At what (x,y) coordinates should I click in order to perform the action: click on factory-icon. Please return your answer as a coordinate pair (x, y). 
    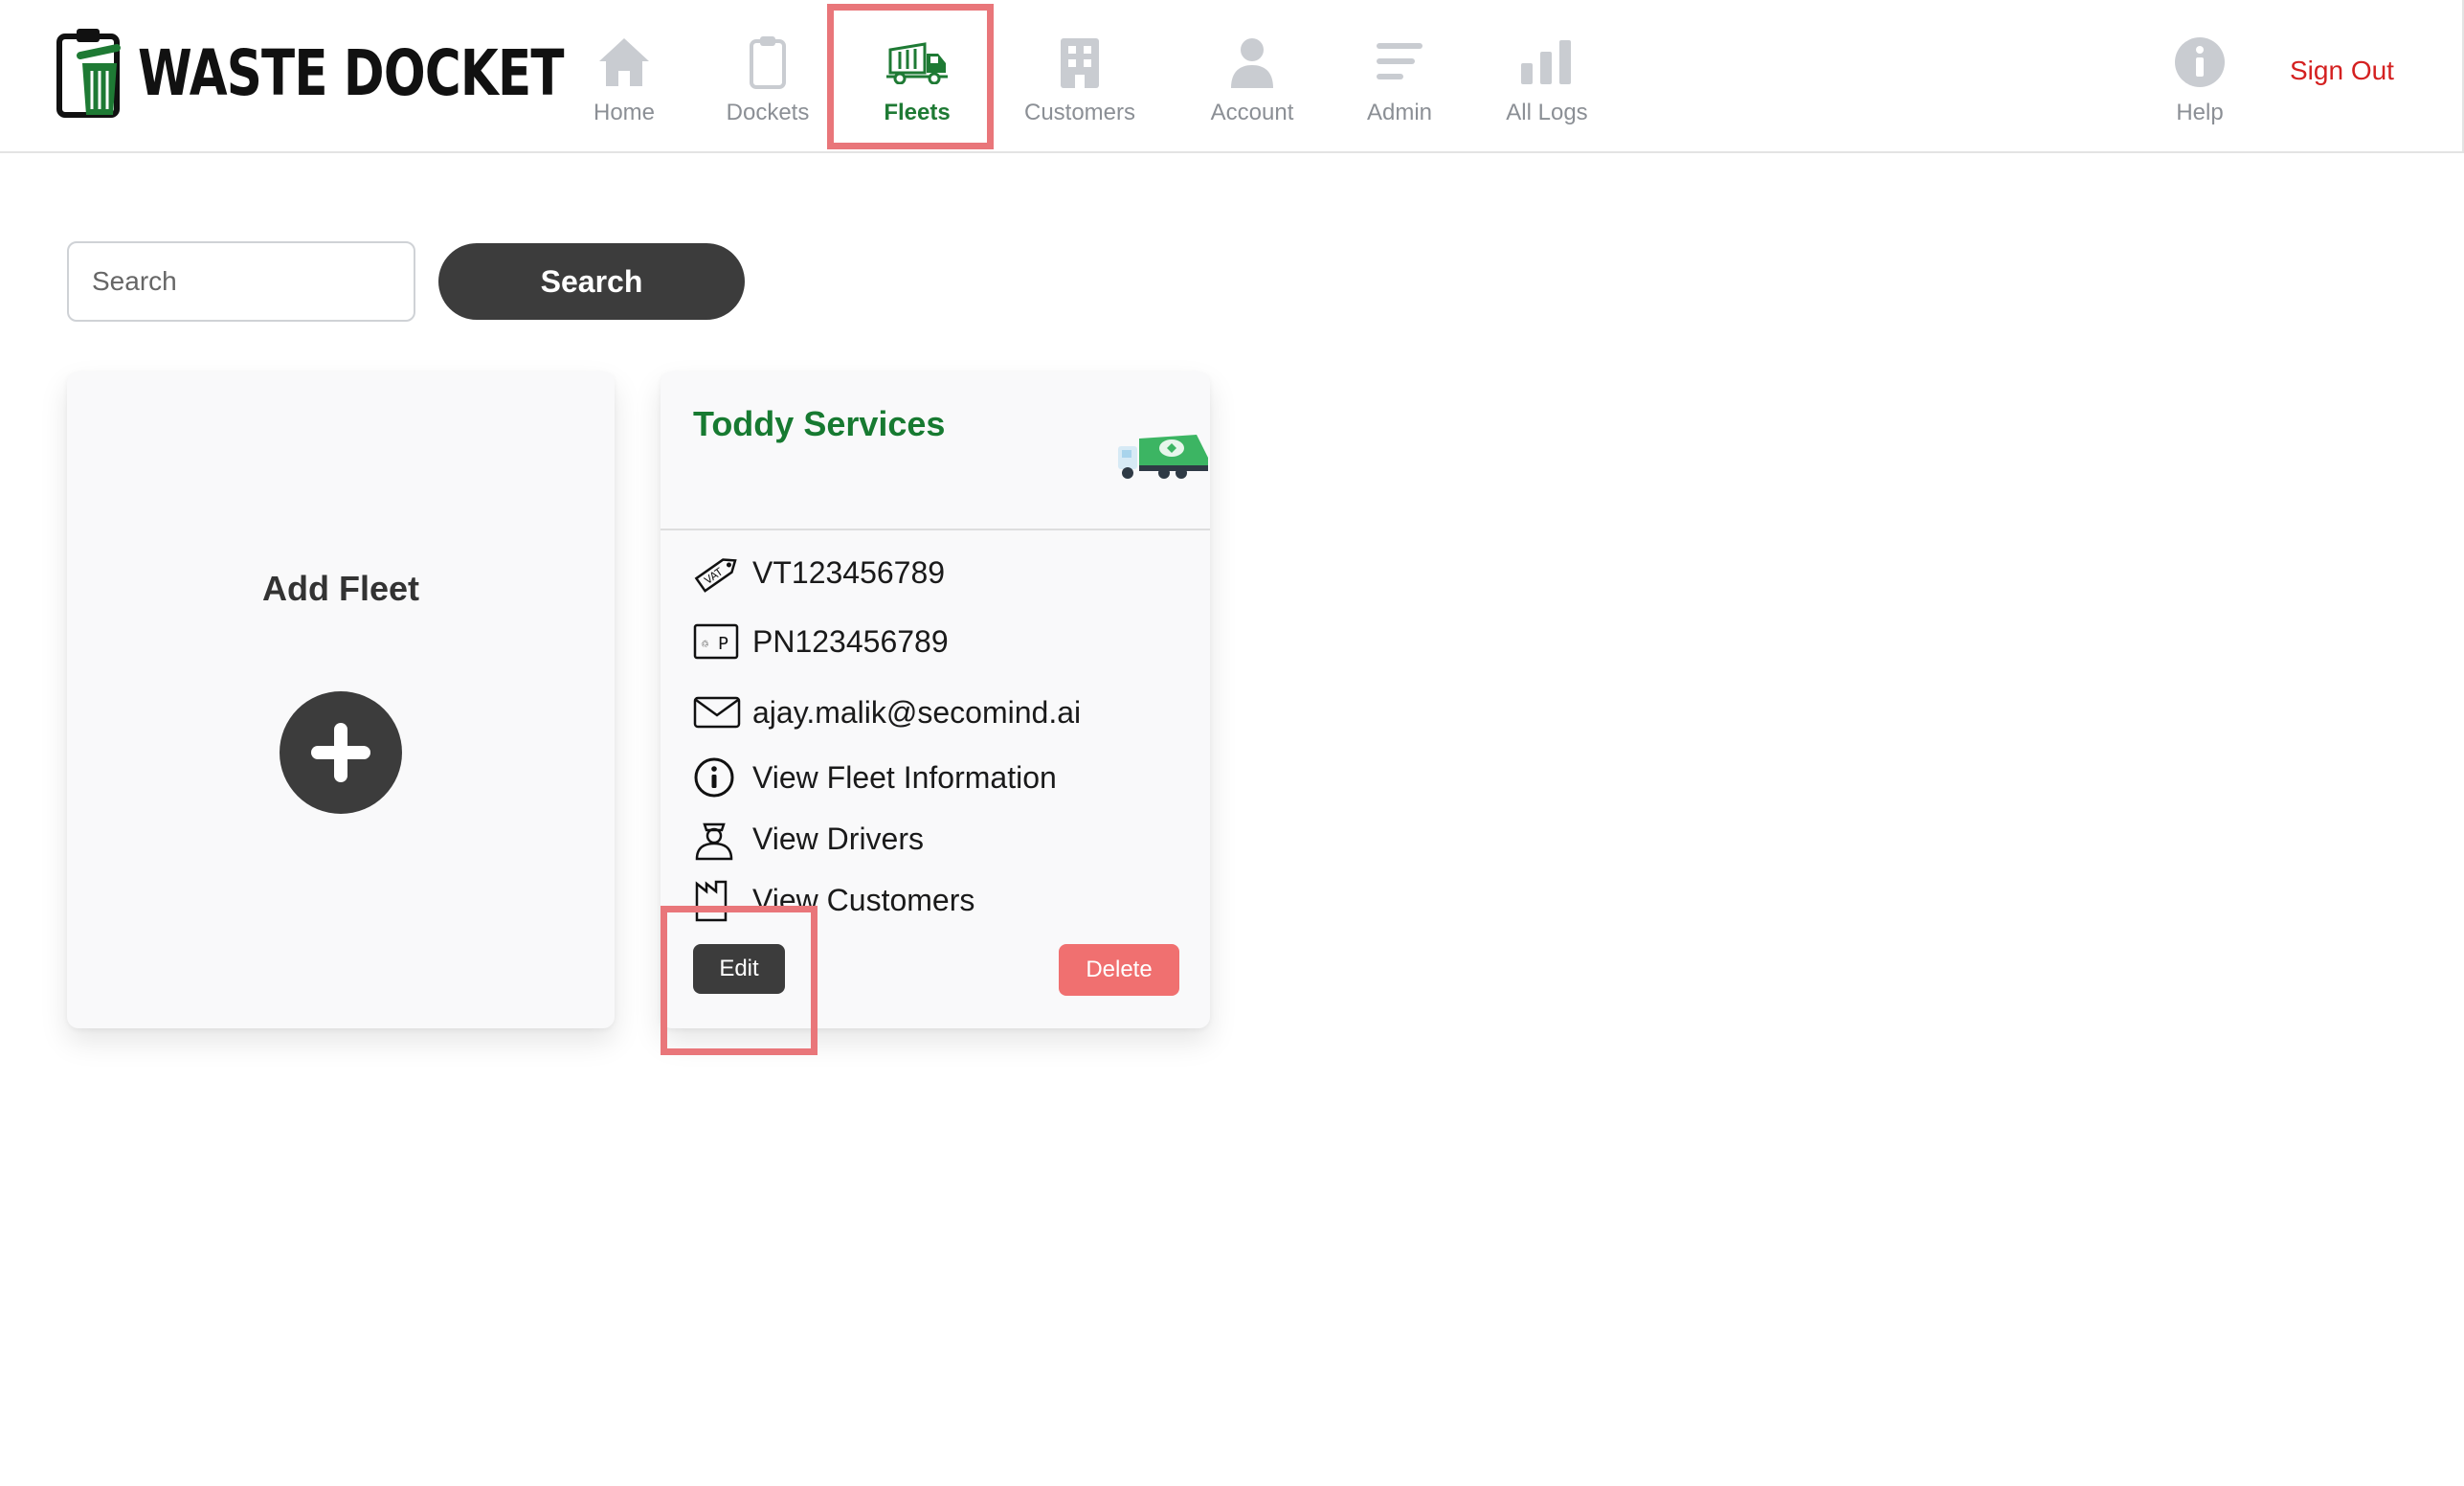
    Looking at the image, I should click on (718, 900).